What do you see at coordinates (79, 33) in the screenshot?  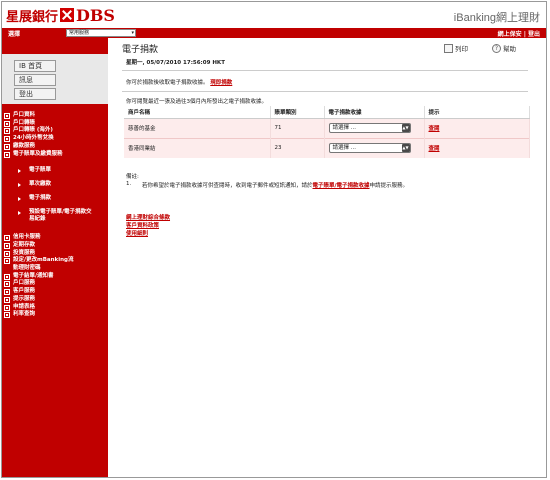 I see `select-value: 常用服務` at bounding box center [79, 33].